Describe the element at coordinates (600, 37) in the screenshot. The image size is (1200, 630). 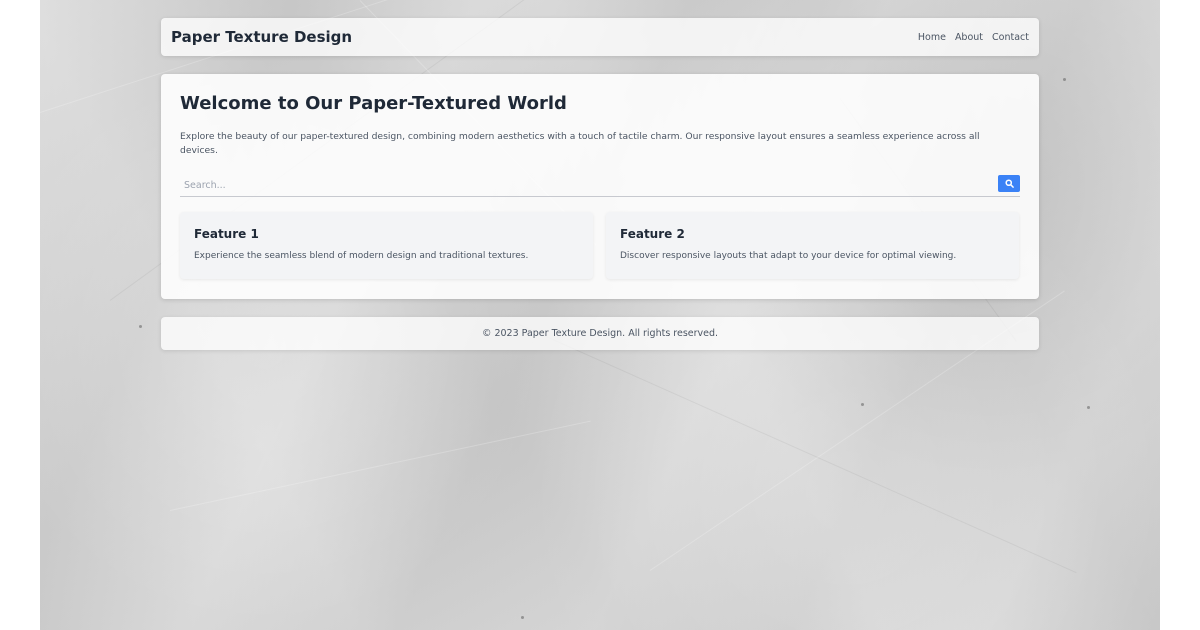
I see `site-header: Paper Texture Design Home About Contact` at that location.